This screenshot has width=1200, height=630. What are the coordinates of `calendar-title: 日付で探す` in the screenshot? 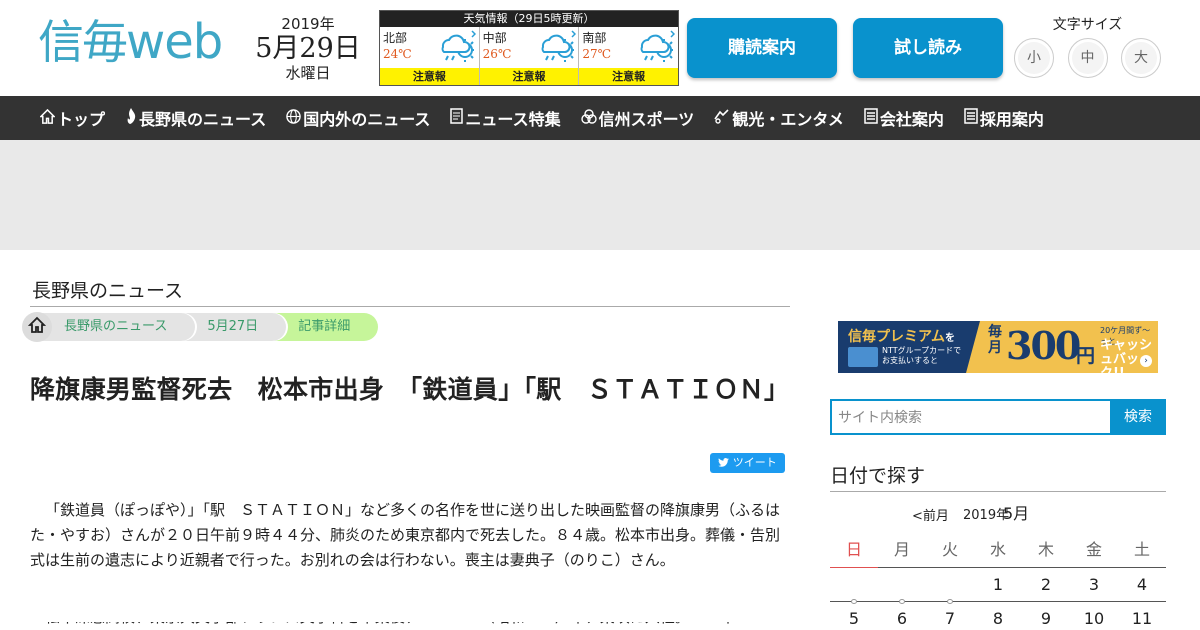 It's located at (878, 476).